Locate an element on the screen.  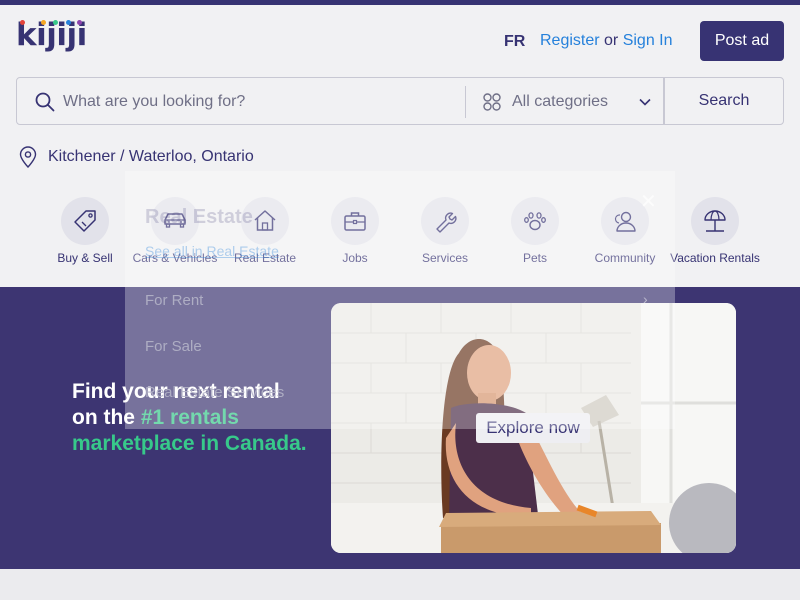
tag-icon is located at coordinates (85, 221).